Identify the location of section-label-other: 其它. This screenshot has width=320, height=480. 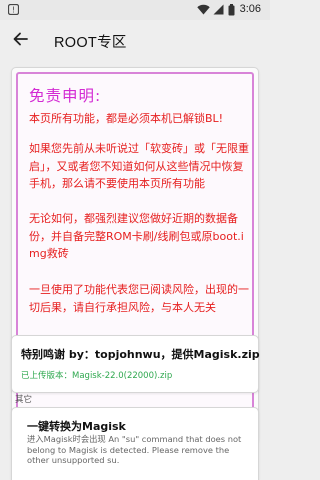
(24, 400).